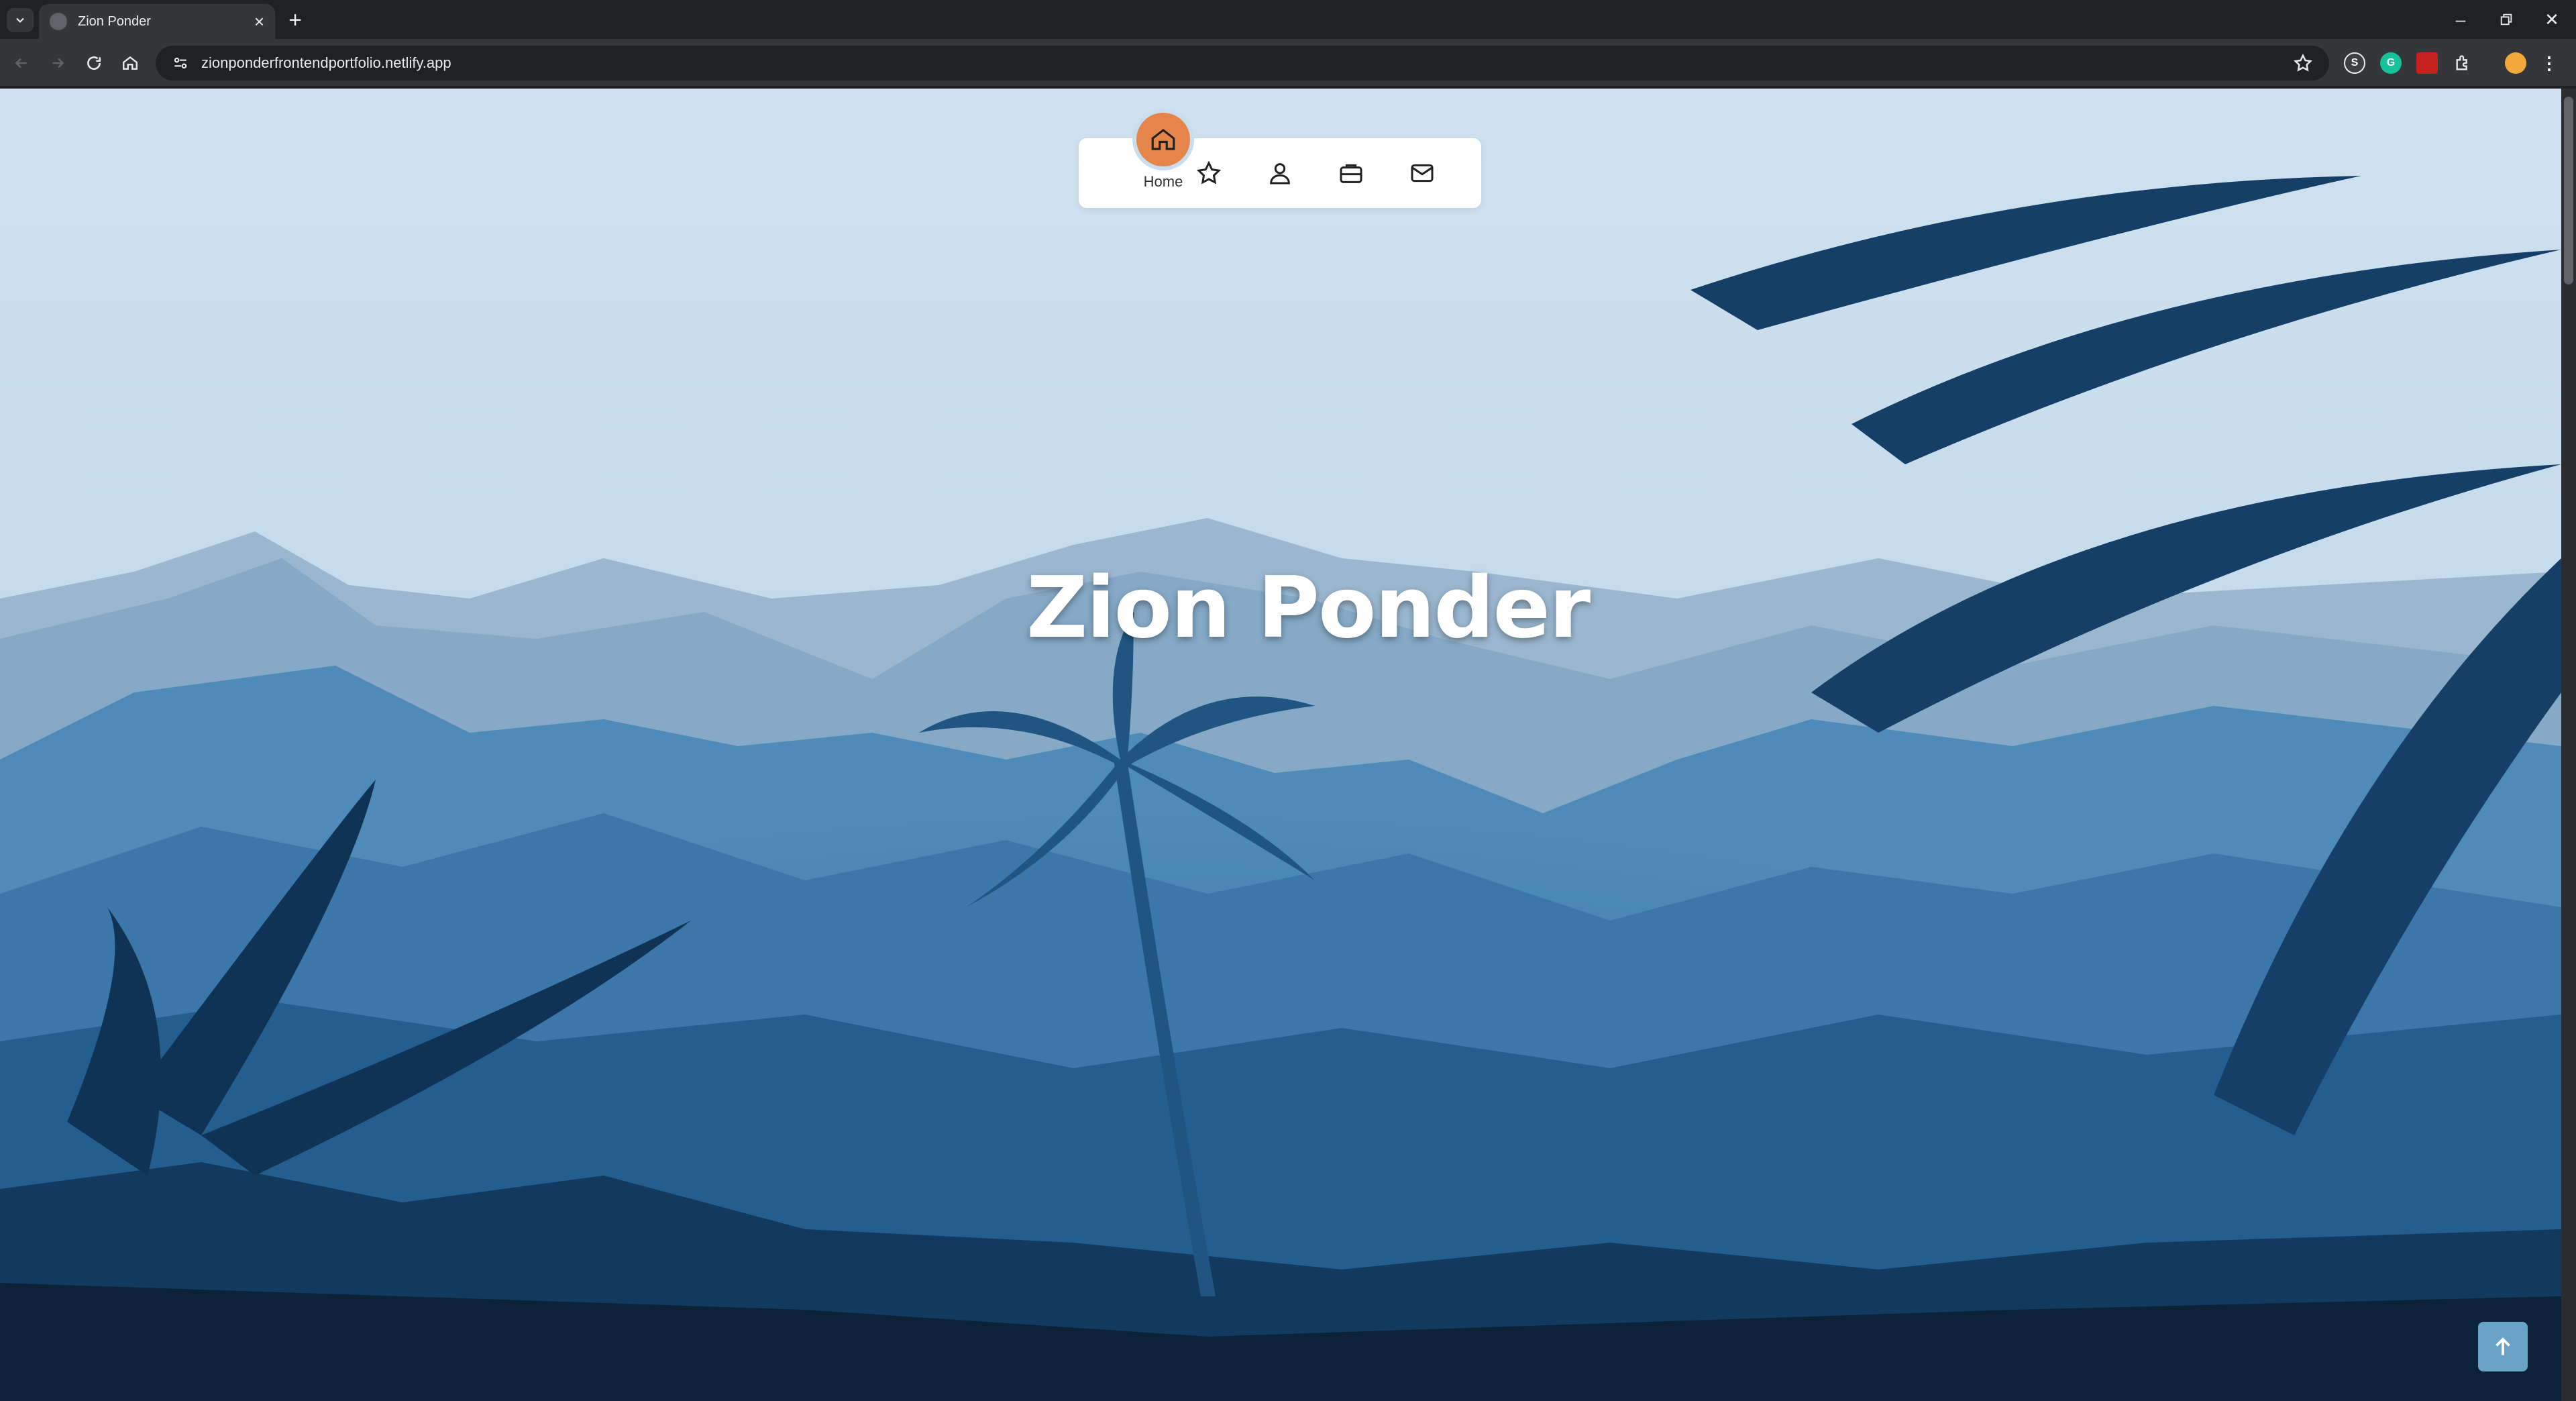  I want to click on star-icon, so click(1209, 172).